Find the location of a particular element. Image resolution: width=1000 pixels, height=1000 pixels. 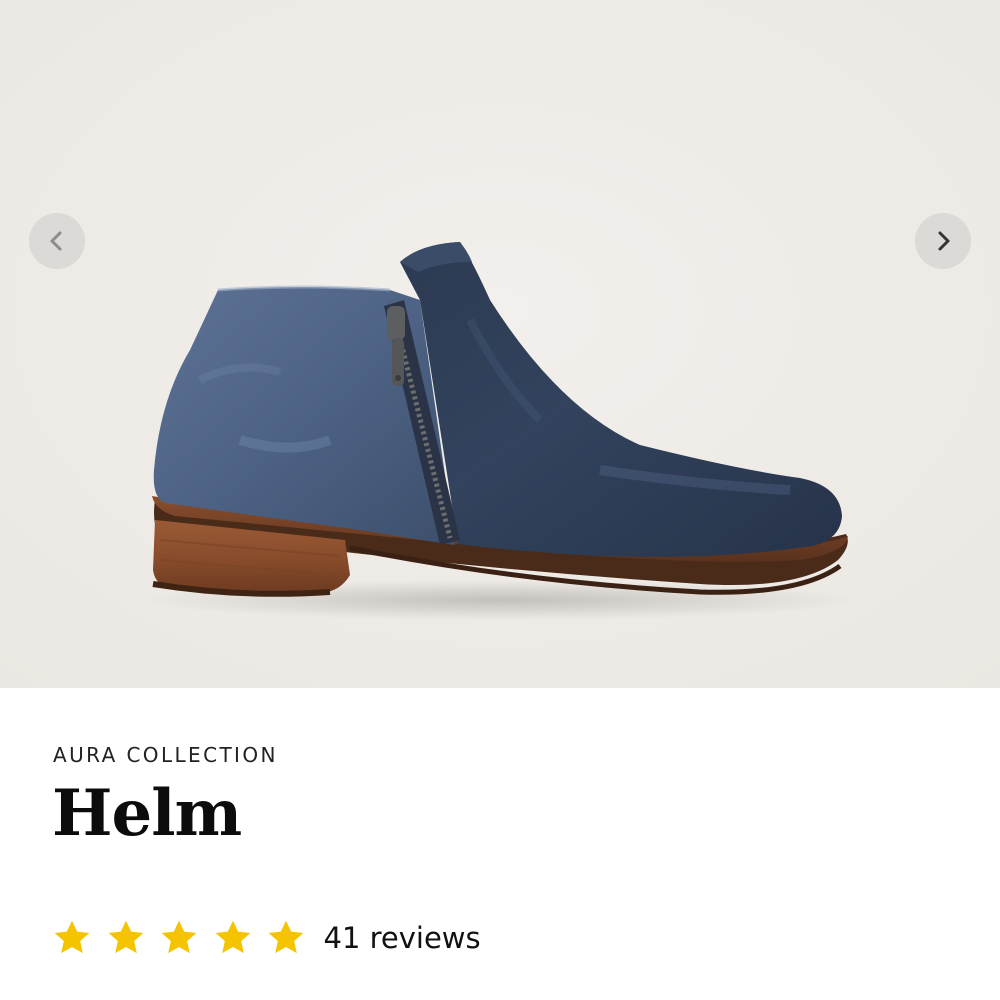

next-image-button is located at coordinates (943, 241).